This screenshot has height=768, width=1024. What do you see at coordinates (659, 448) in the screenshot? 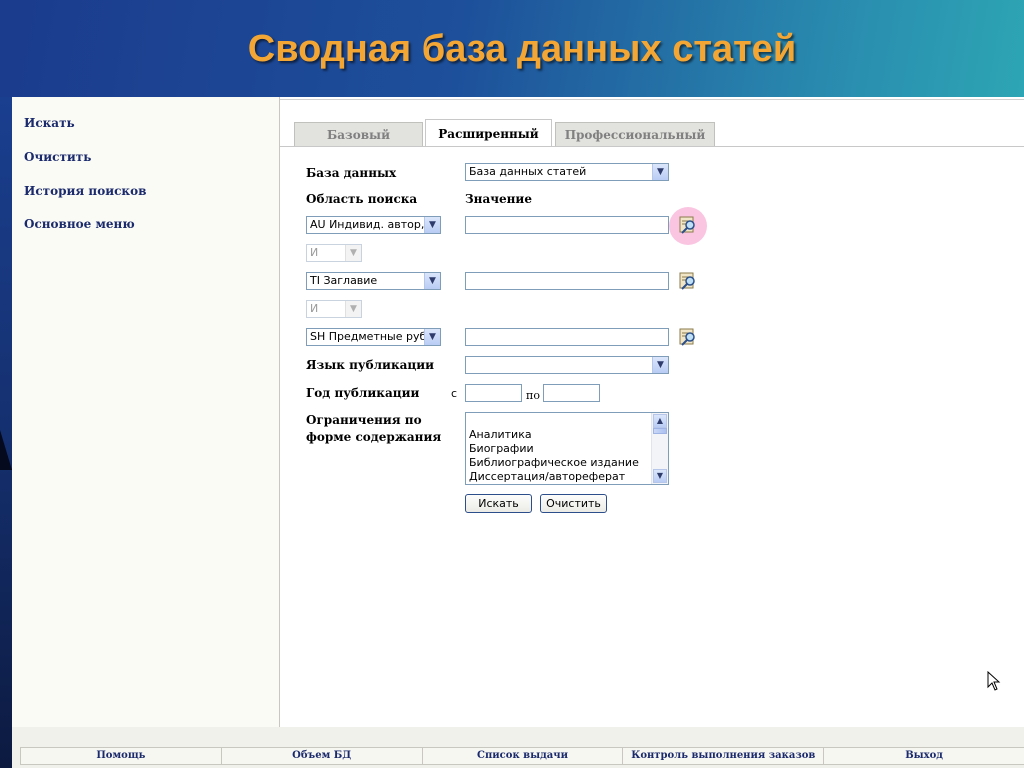
I see `listbox-scrollbar: ▲ ▼` at bounding box center [659, 448].